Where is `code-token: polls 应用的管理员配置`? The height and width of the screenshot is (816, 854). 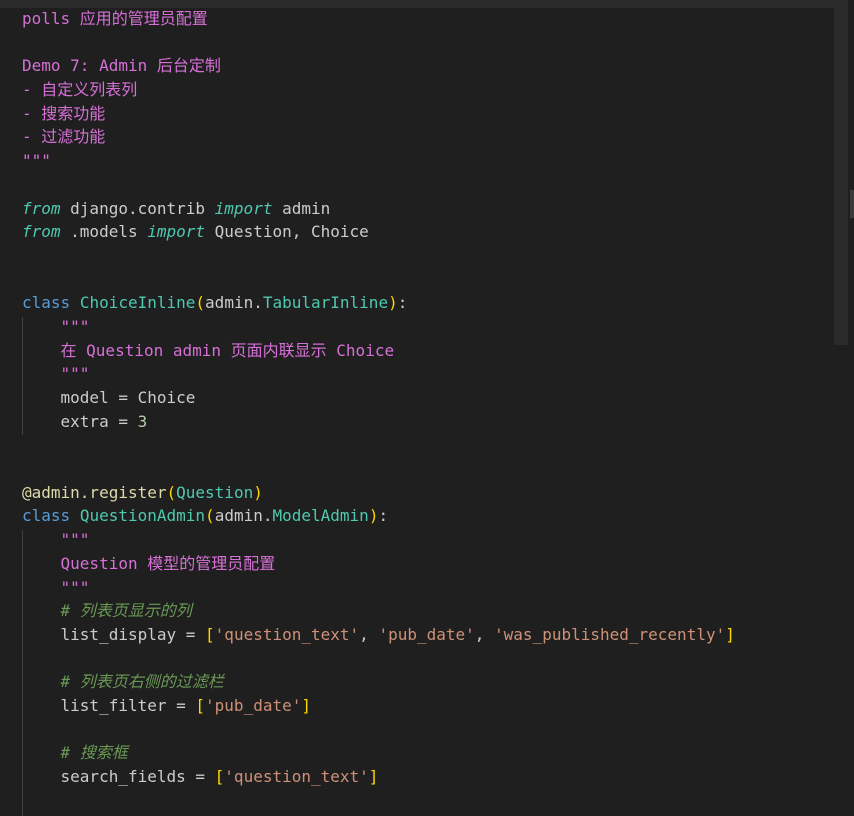 code-token: polls 应用的管理员配置 is located at coordinates (115, 18).